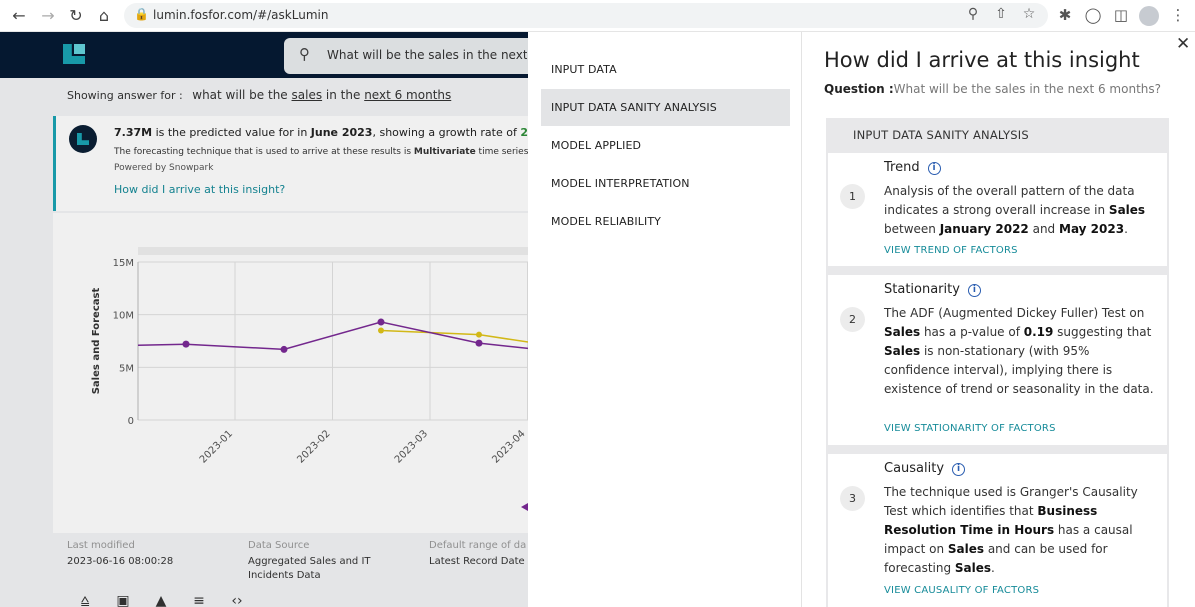  What do you see at coordinates (665, 107) in the screenshot?
I see `nav-input-data-sanity-analysis: INPUT DATA SANITY ANALYSIS` at bounding box center [665, 107].